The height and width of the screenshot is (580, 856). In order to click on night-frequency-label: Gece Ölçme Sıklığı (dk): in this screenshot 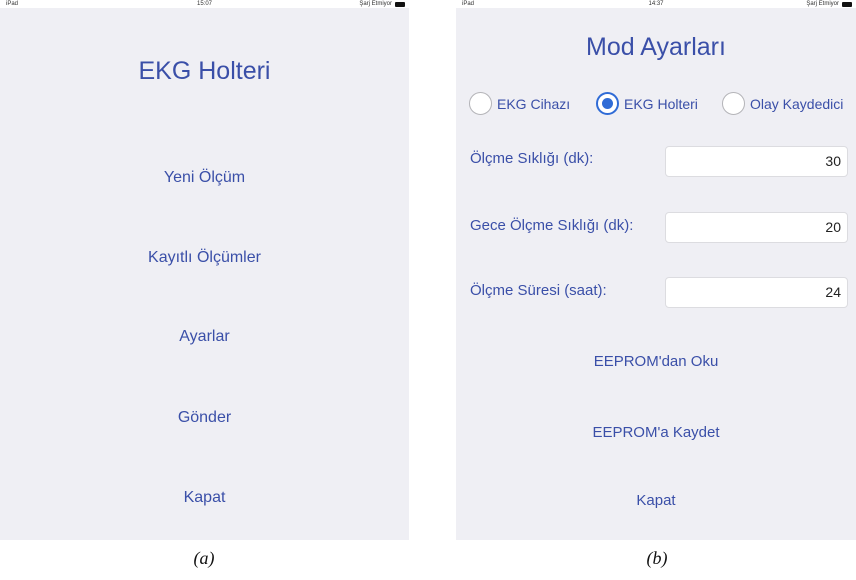, I will do `click(552, 225)`.